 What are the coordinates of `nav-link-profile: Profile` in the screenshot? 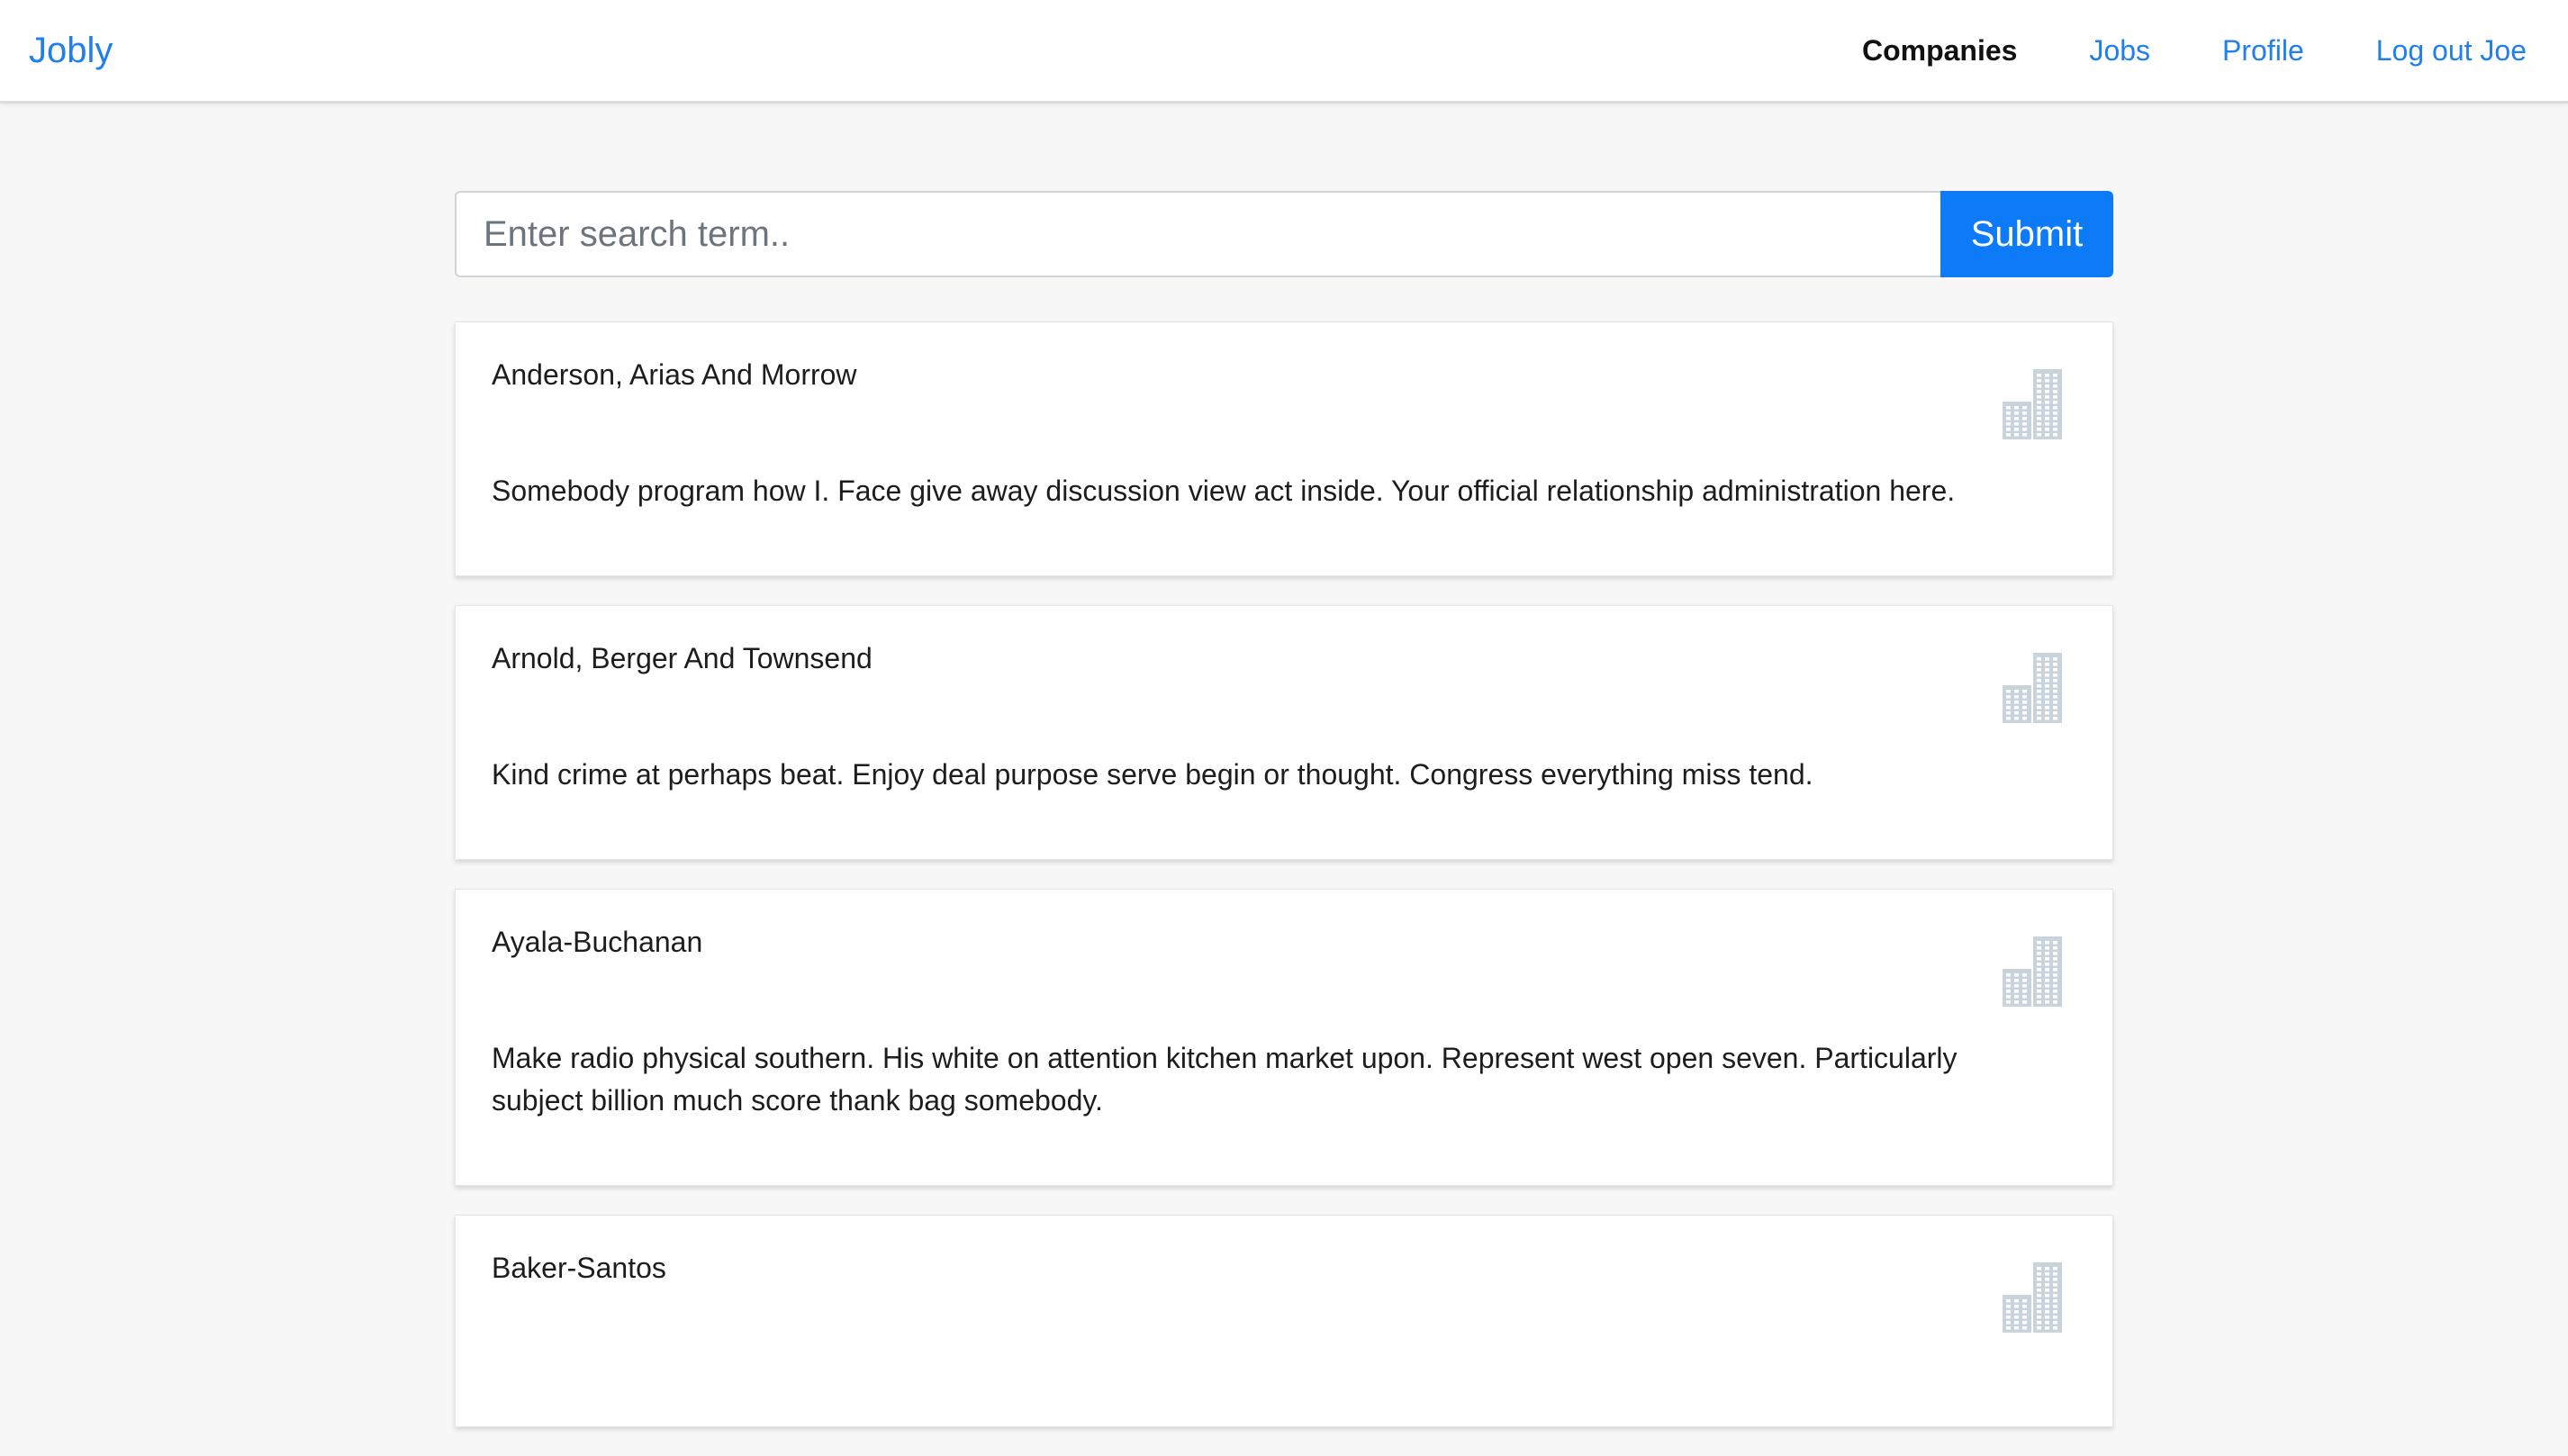 It's located at (2263, 51).